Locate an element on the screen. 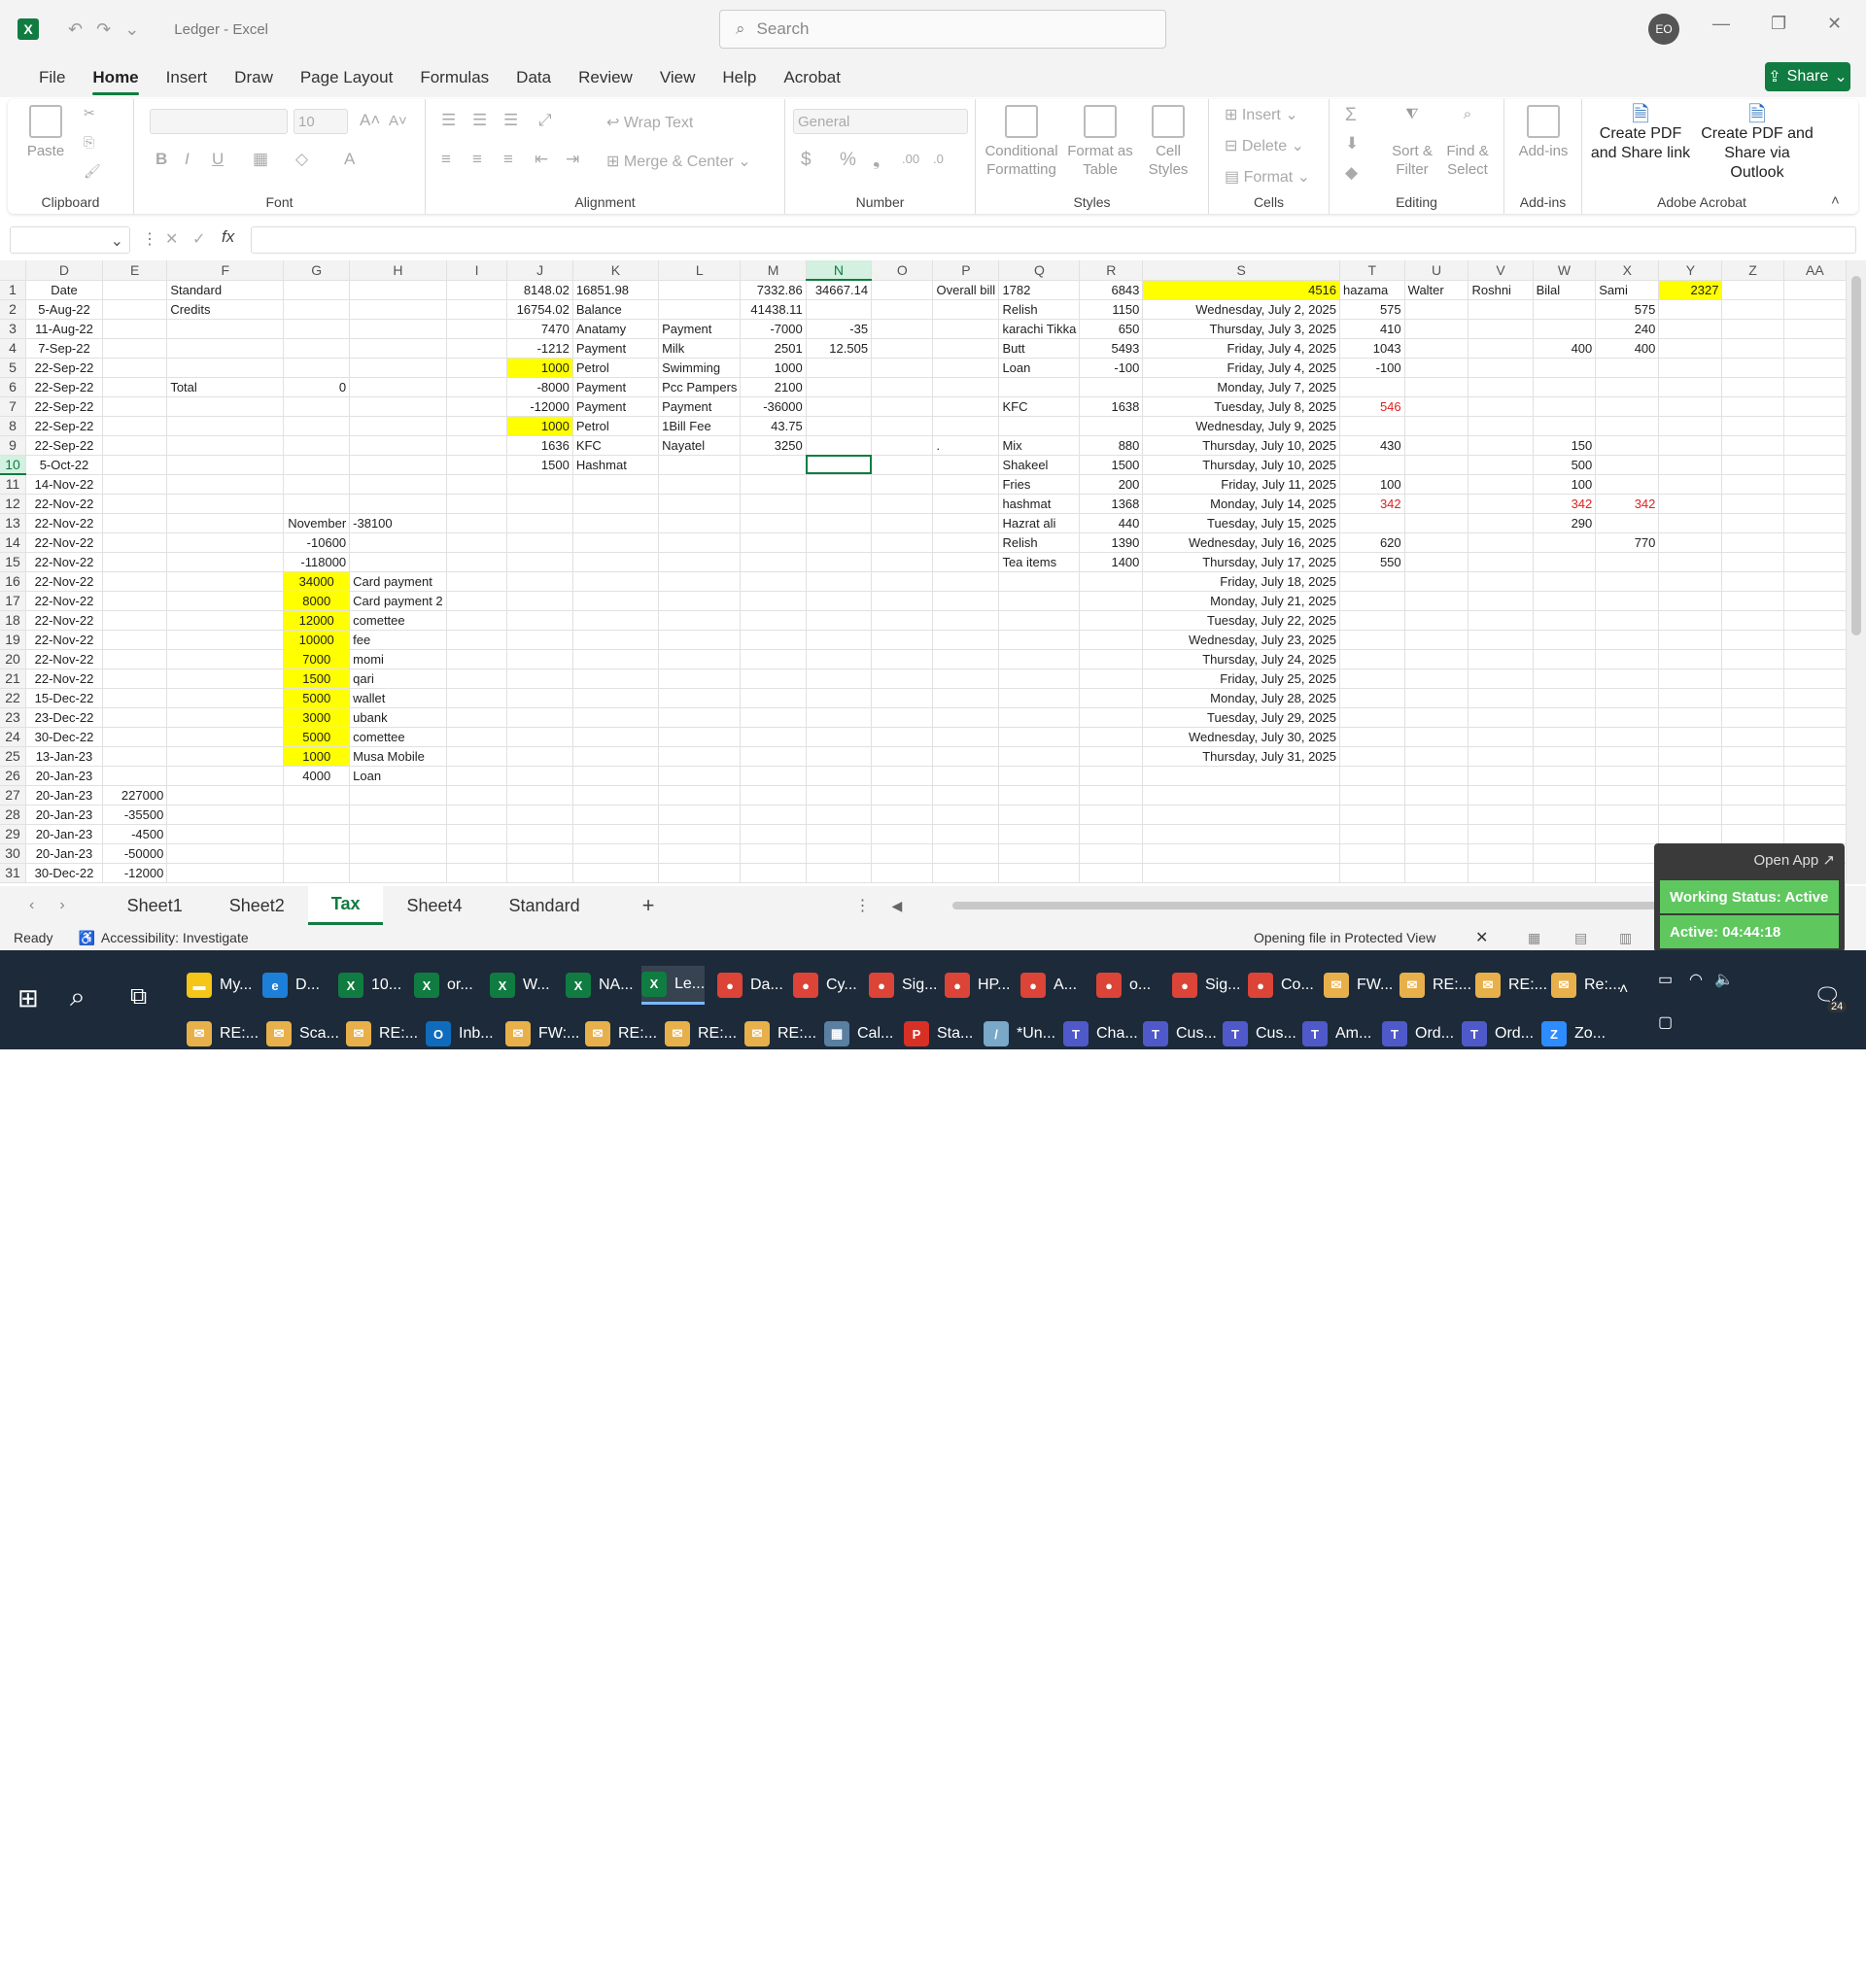  column-header: Q is located at coordinates (1039, 270).